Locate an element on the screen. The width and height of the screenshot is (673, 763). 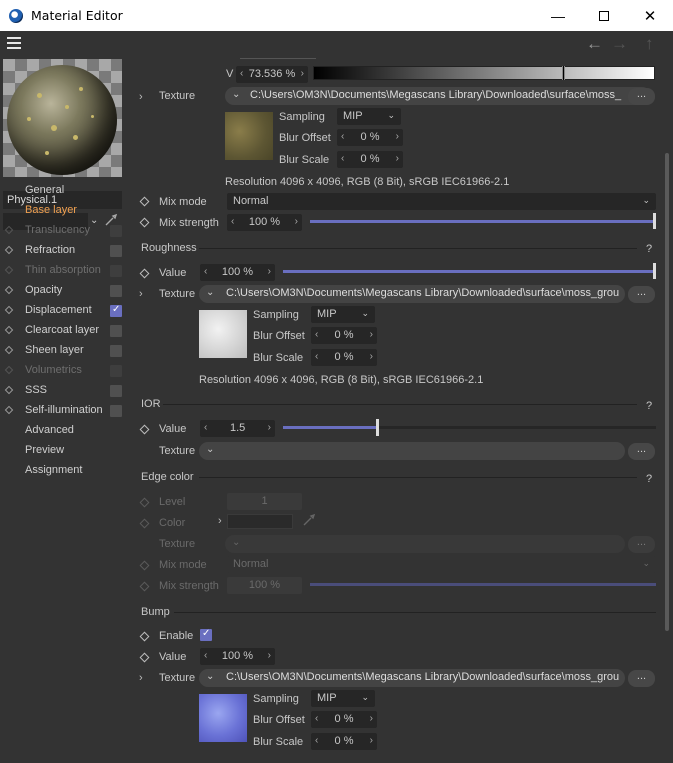
close-button: ✕ is located at coordinates (650, 15).